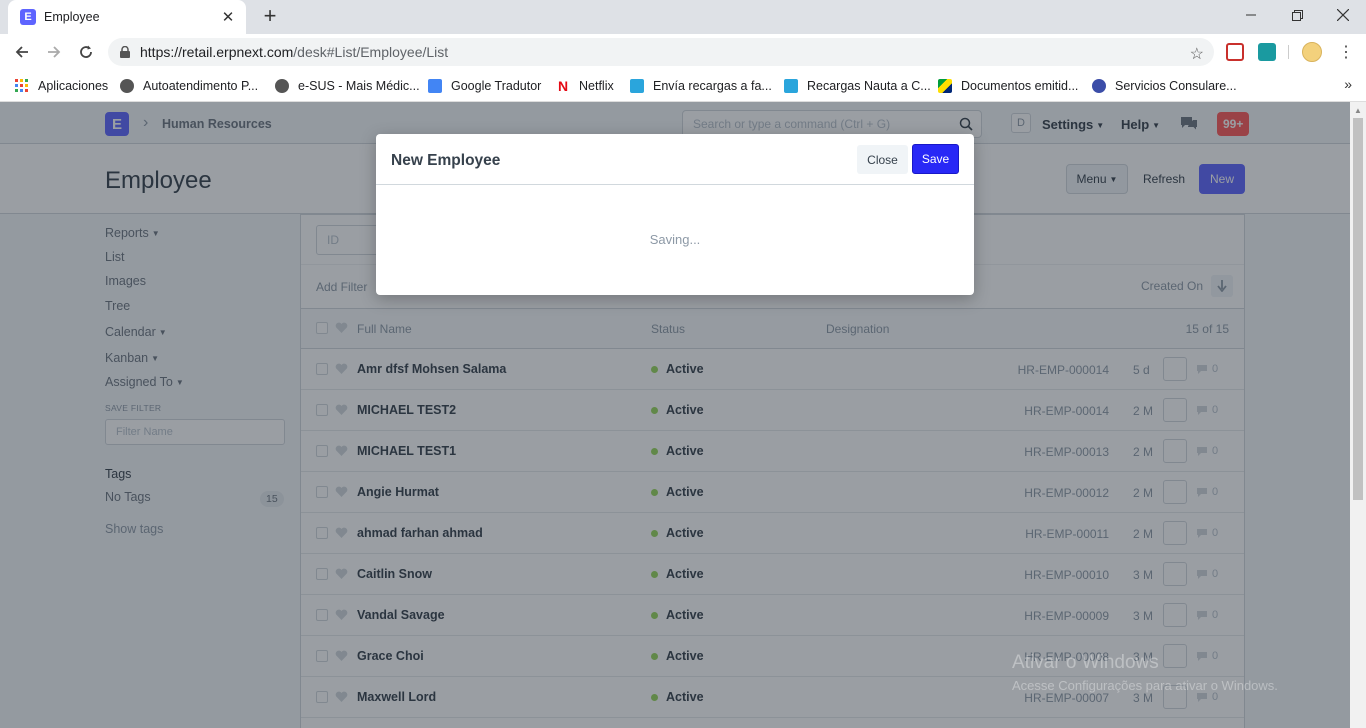 The height and width of the screenshot is (728, 1366). What do you see at coordinates (28, 17) in the screenshot?
I see `erpnext-favicon-icon: E` at bounding box center [28, 17].